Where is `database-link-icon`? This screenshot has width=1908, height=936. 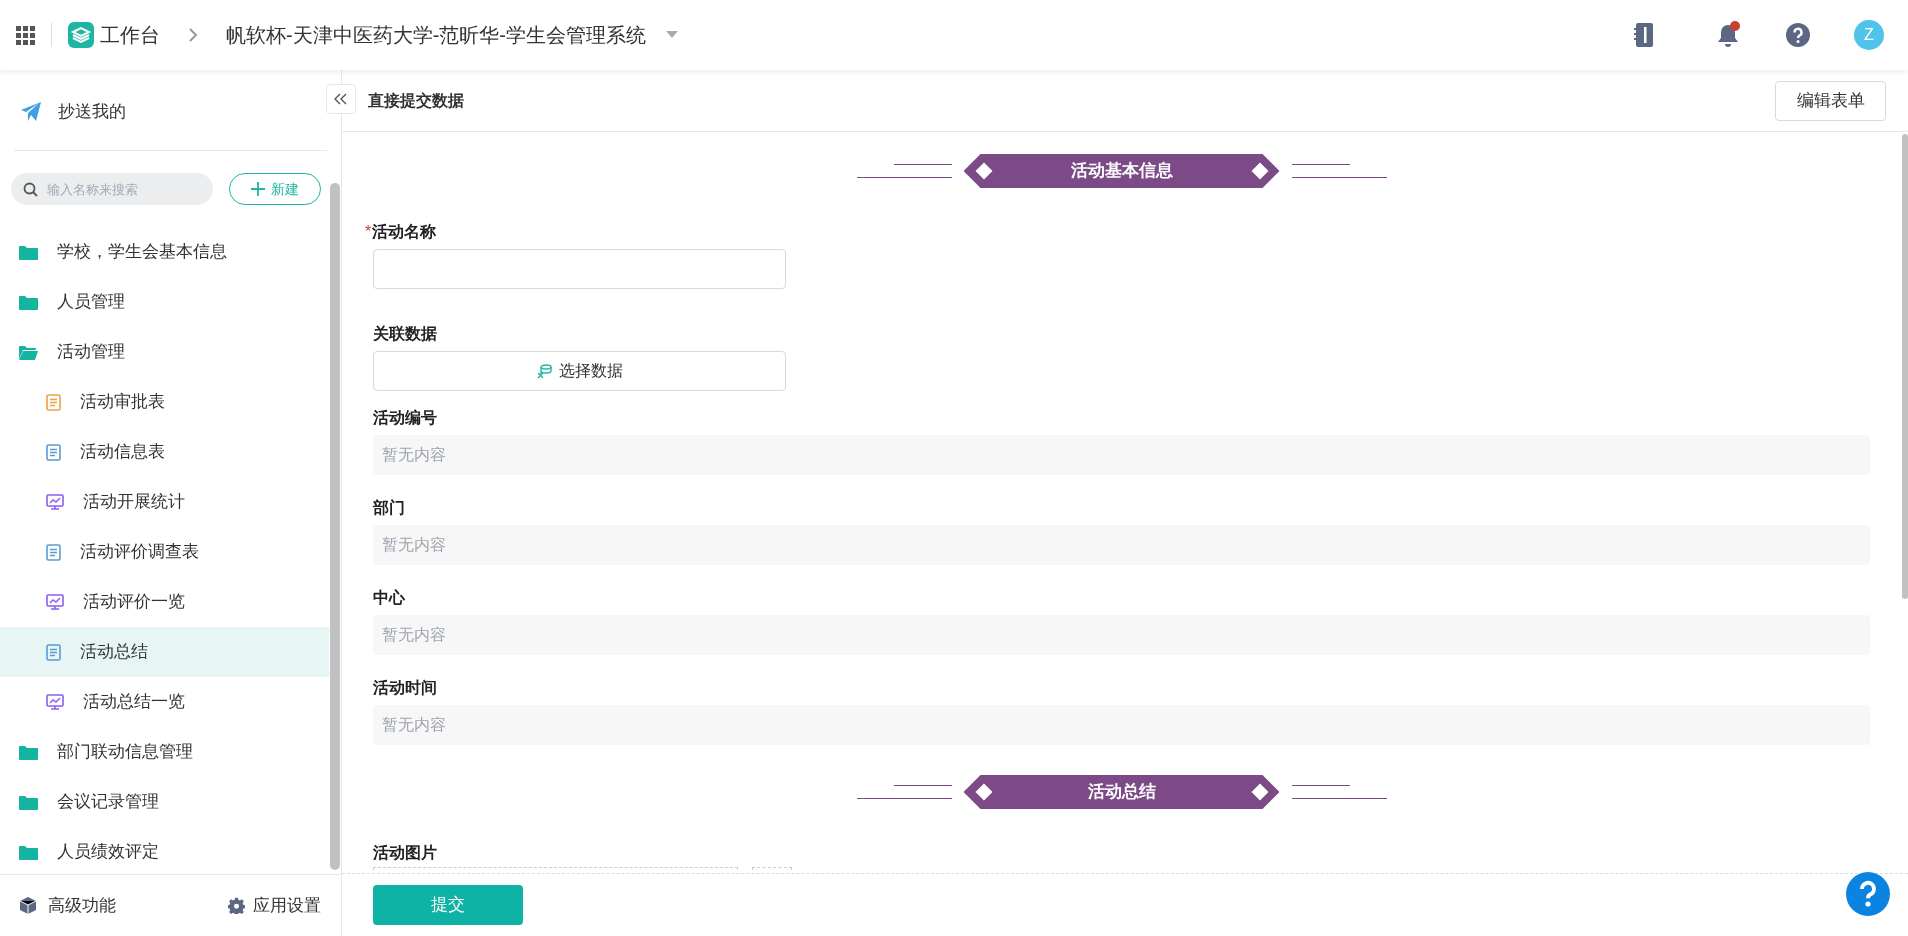
database-link-icon is located at coordinates (544, 371).